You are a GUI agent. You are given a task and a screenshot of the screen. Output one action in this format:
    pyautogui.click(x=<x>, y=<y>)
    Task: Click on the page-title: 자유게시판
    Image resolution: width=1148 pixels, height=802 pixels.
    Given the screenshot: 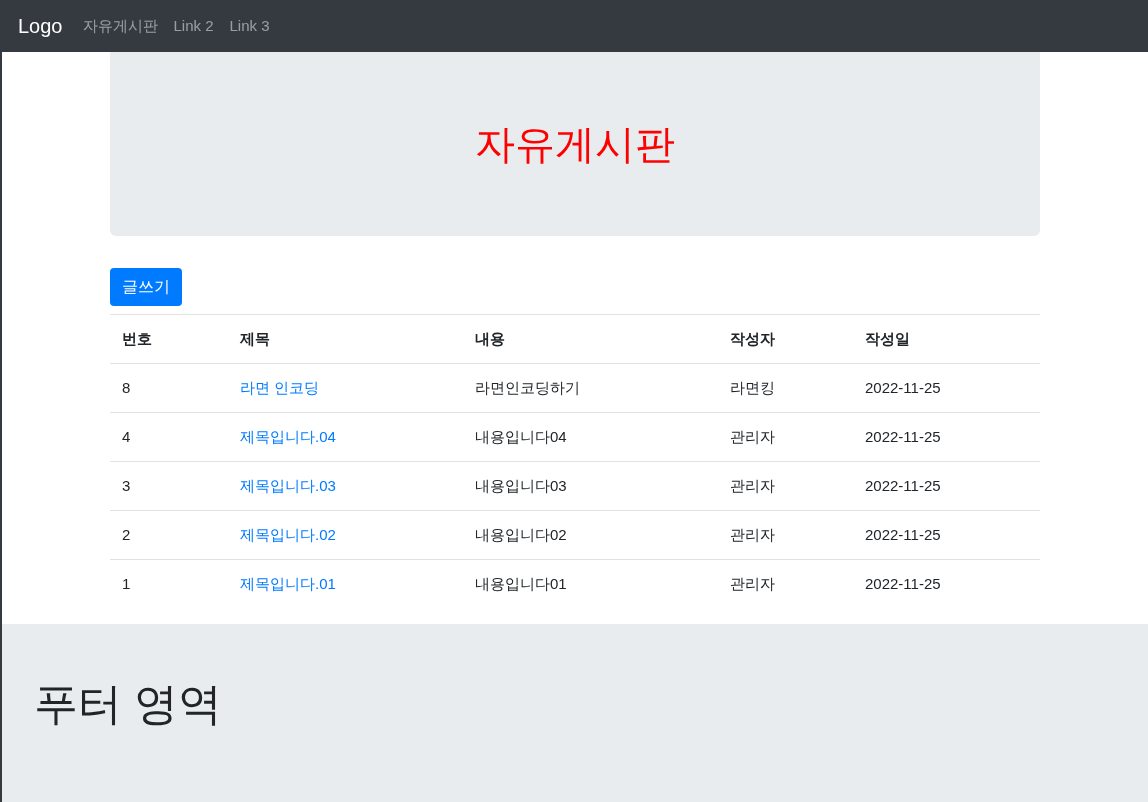 What is the action you would take?
    pyautogui.click(x=575, y=144)
    